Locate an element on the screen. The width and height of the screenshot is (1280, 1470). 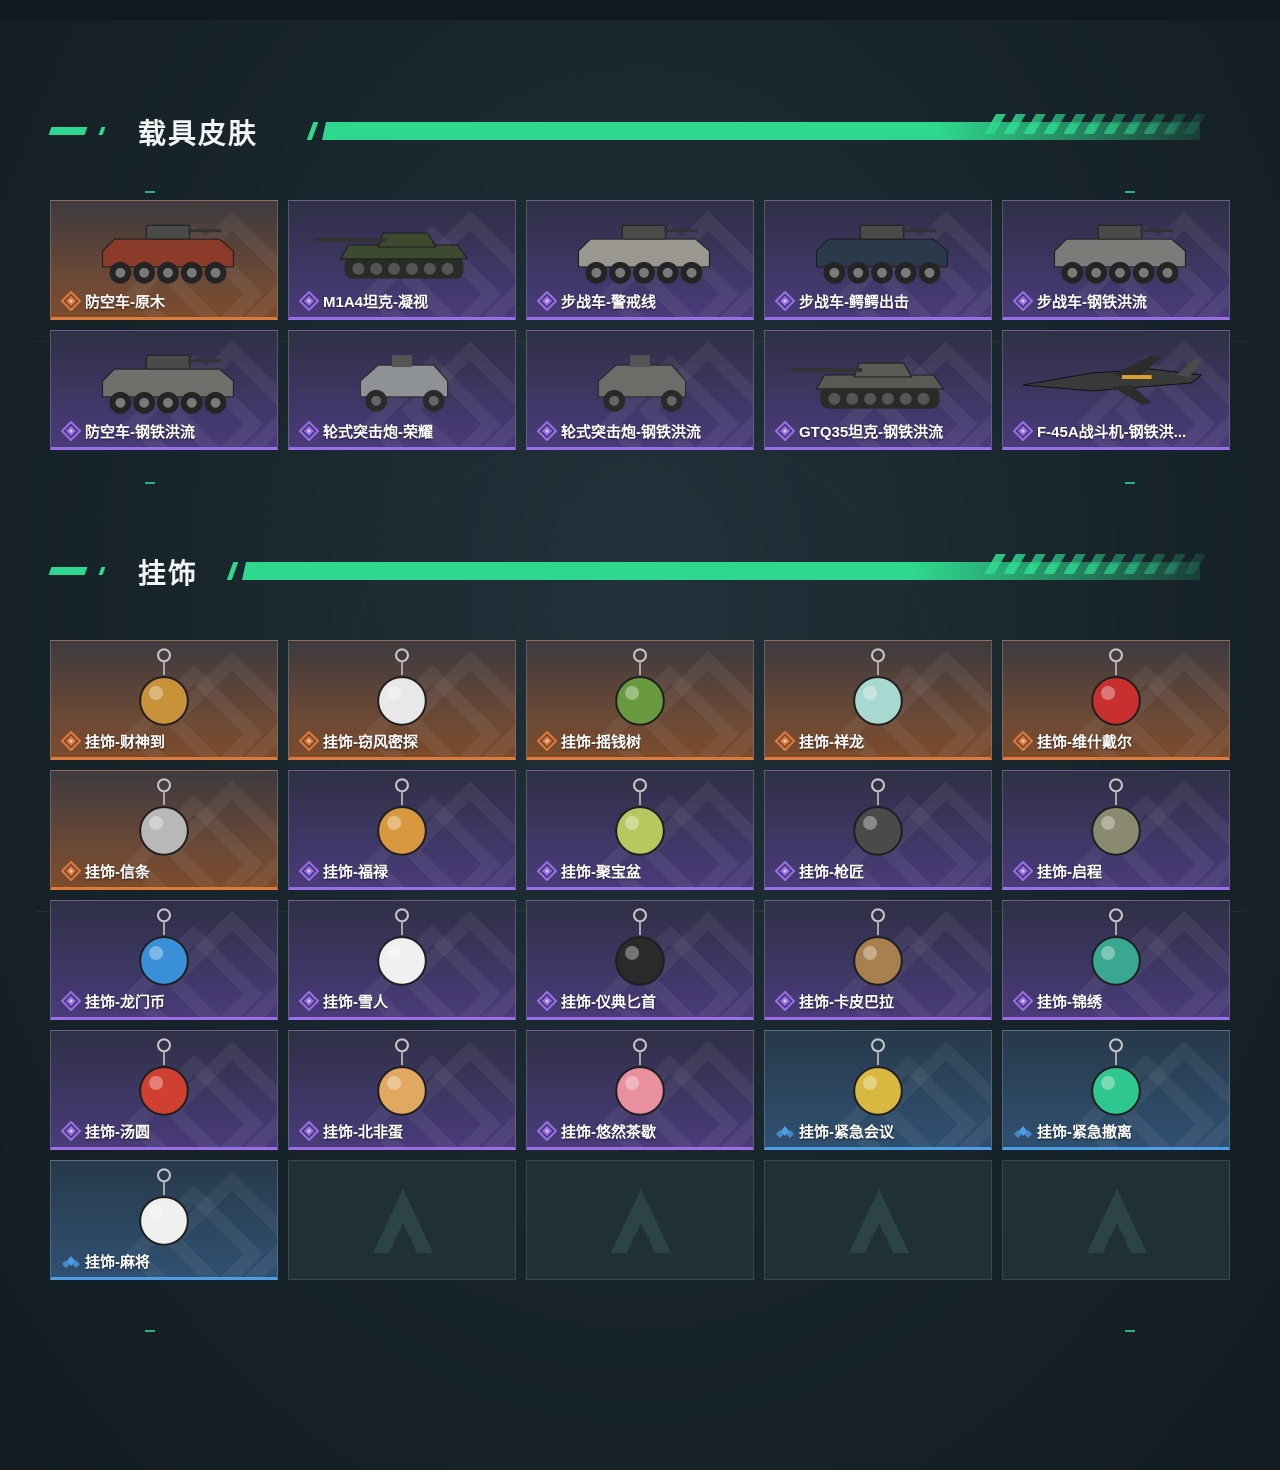
card-label: 挂饰-福禄 is located at coordinates (355, 872).